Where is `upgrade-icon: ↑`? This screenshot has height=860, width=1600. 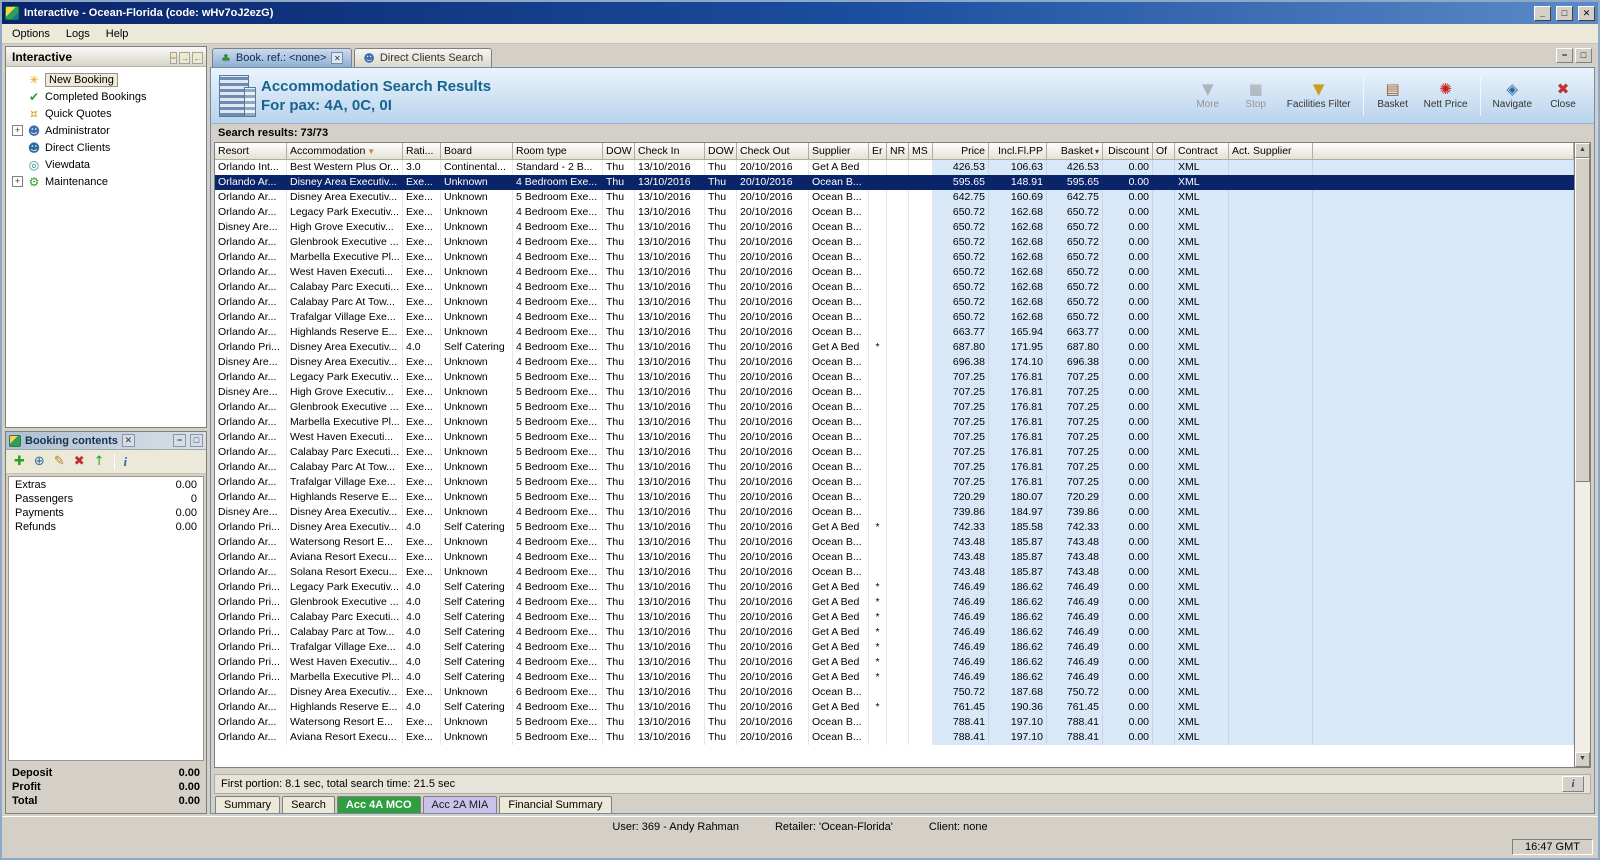 upgrade-icon: ↑ is located at coordinates (99, 462).